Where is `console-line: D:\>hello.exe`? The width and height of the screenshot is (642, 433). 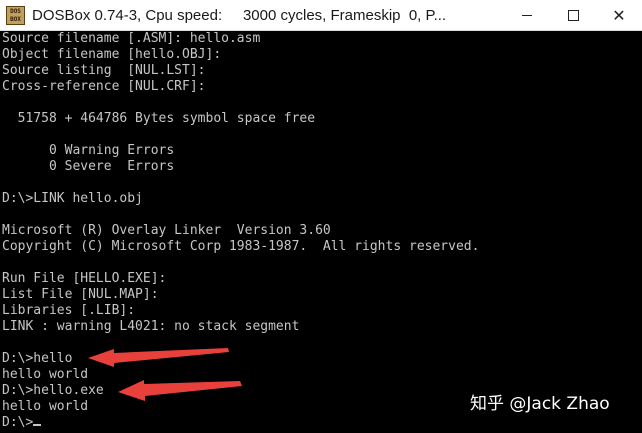
console-line: D:\>hello.exe is located at coordinates (53, 390).